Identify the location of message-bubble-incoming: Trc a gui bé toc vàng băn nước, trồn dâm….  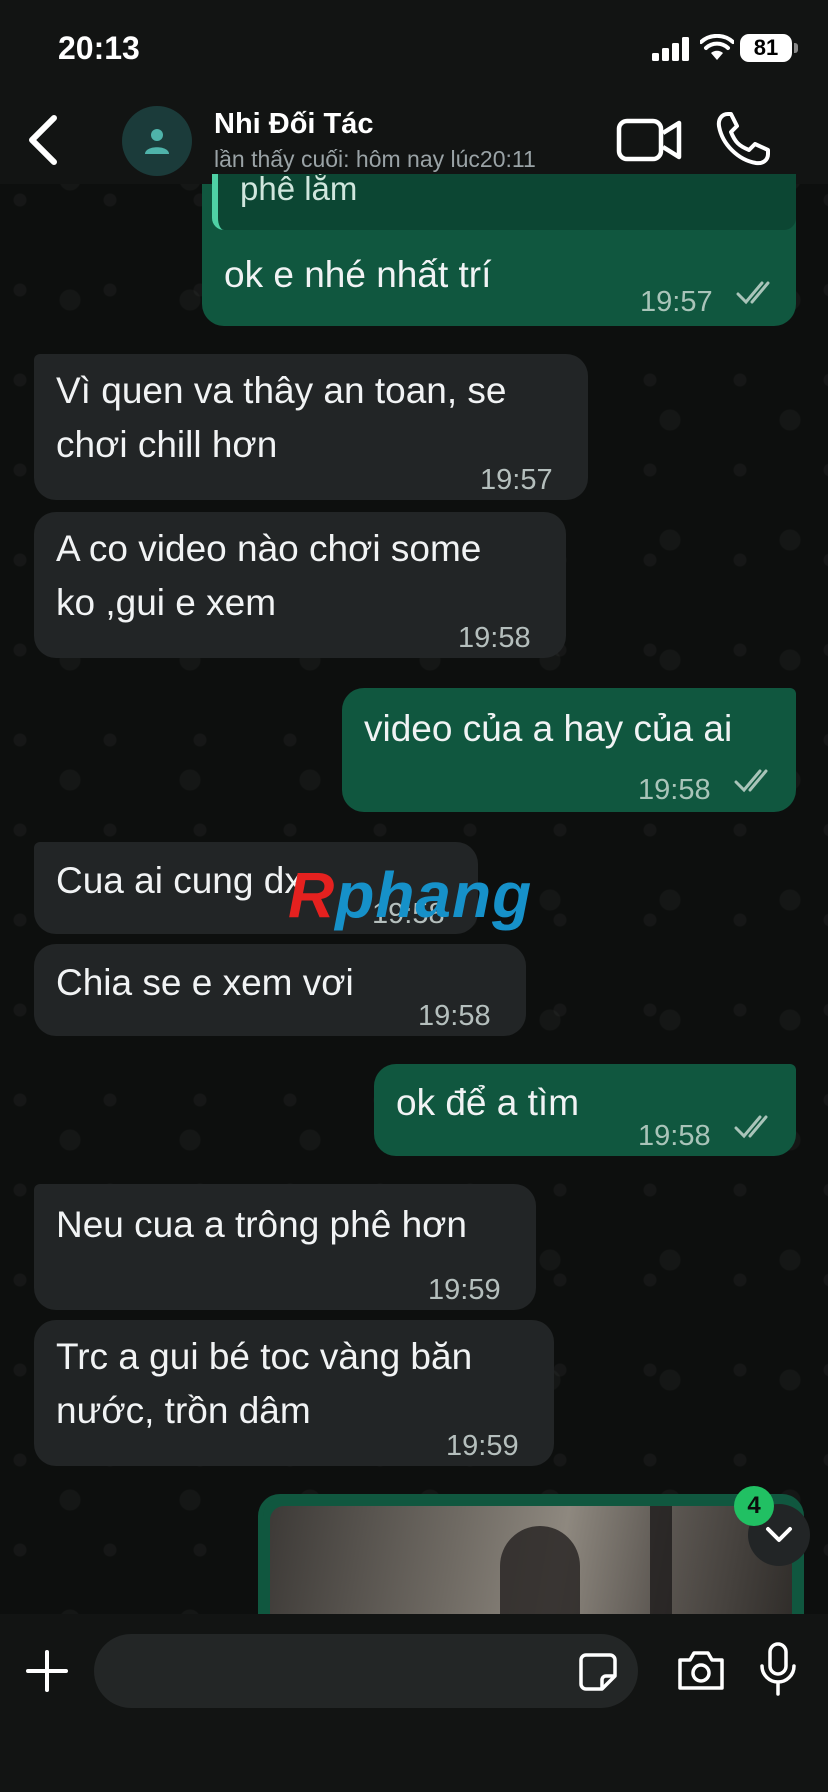
(294, 1393).